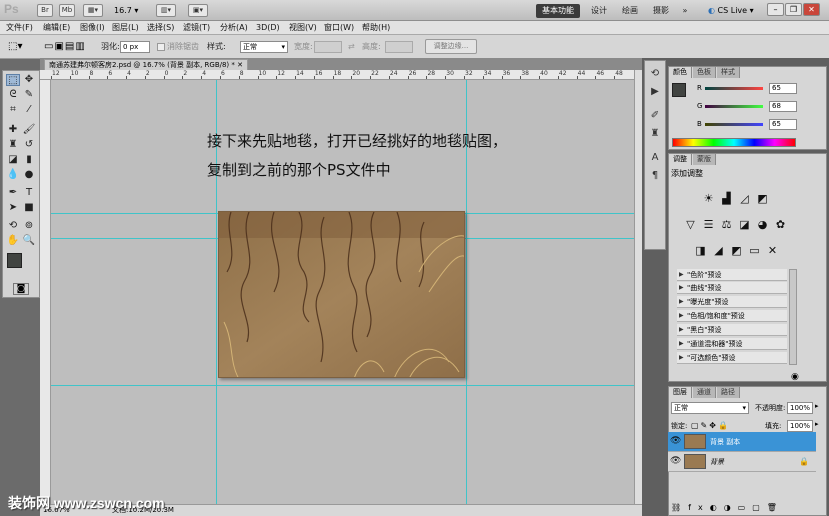 The height and width of the screenshot is (516, 829). Describe the element at coordinates (726, 198) in the screenshot. I see `levels-icon: ▟` at that location.